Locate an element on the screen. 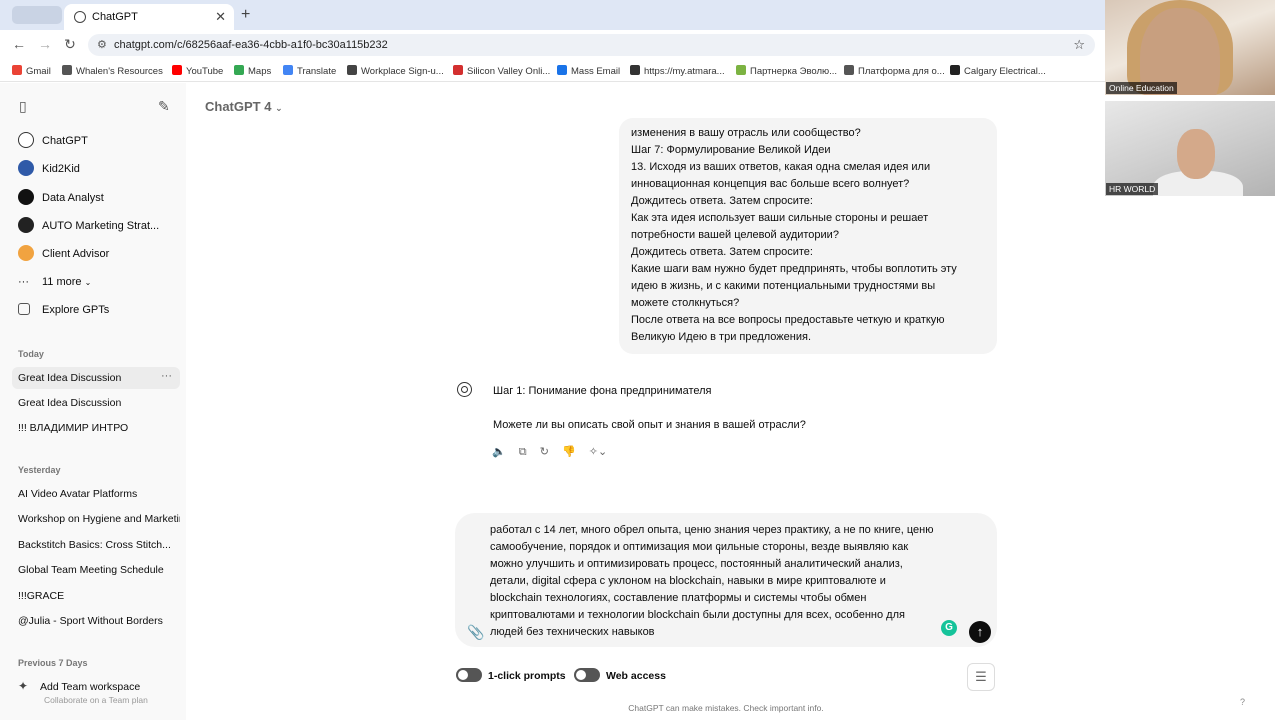 This screenshot has height=720, width=1280. model-selector: ChatGPT 4 ⌄ is located at coordinates (244, 106).